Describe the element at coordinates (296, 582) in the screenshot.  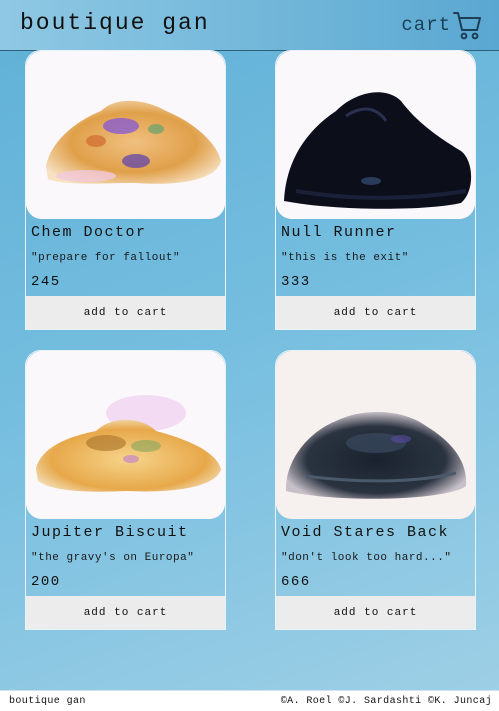
I see `product-price: 666` at that location.